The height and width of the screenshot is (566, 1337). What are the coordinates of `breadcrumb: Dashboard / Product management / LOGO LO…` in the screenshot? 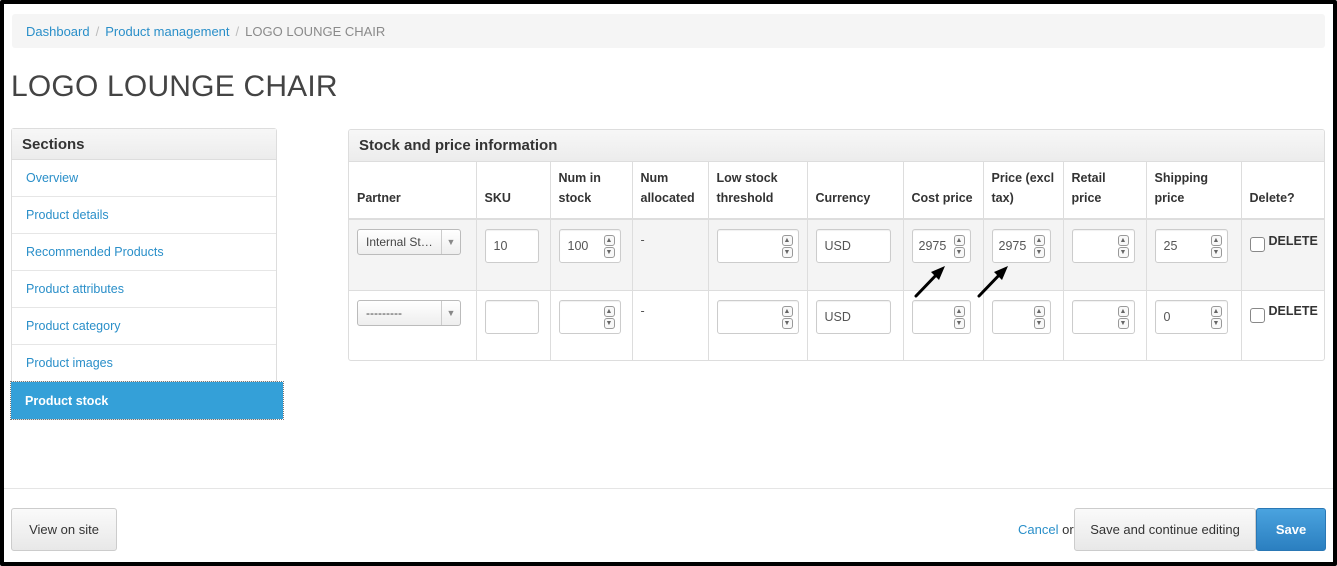 It's located at (668, 31).